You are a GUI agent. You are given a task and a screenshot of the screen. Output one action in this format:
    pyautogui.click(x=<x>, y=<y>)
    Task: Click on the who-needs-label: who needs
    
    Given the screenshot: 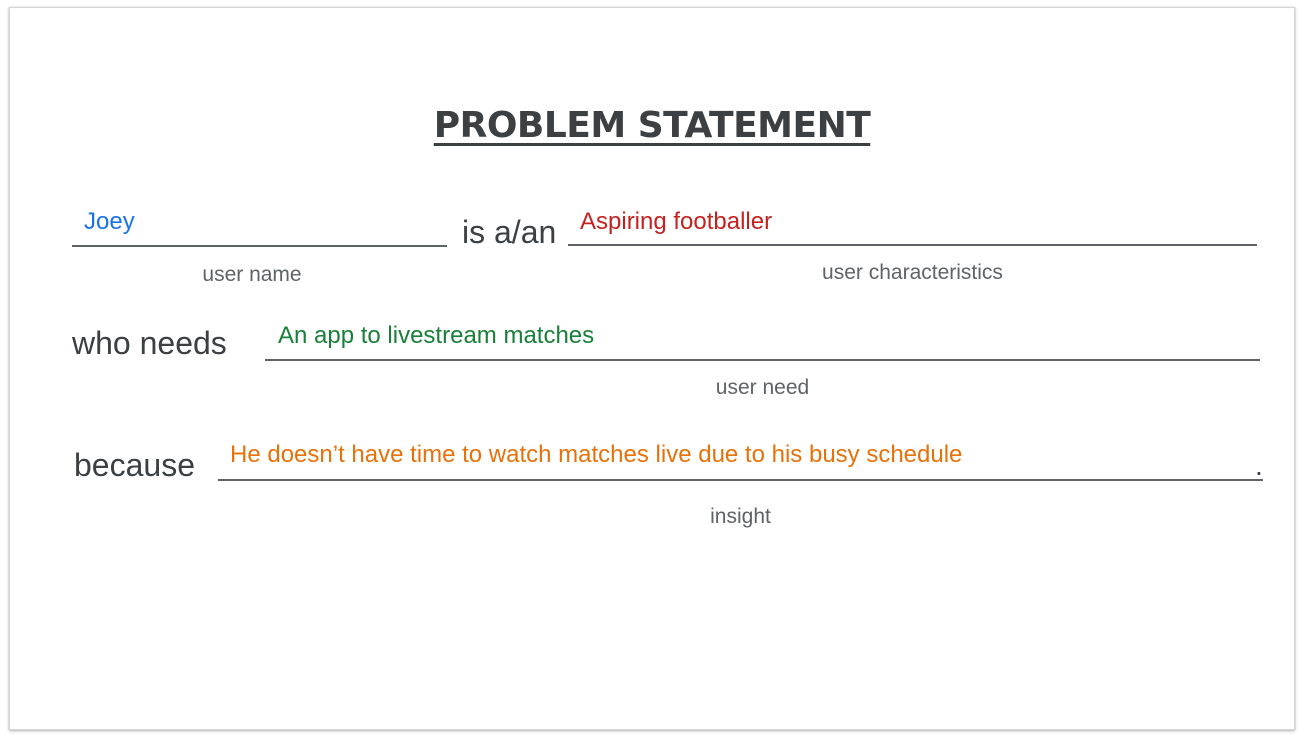 What is the action you would take?
    pyautogui.click(x=149, y=343)
    